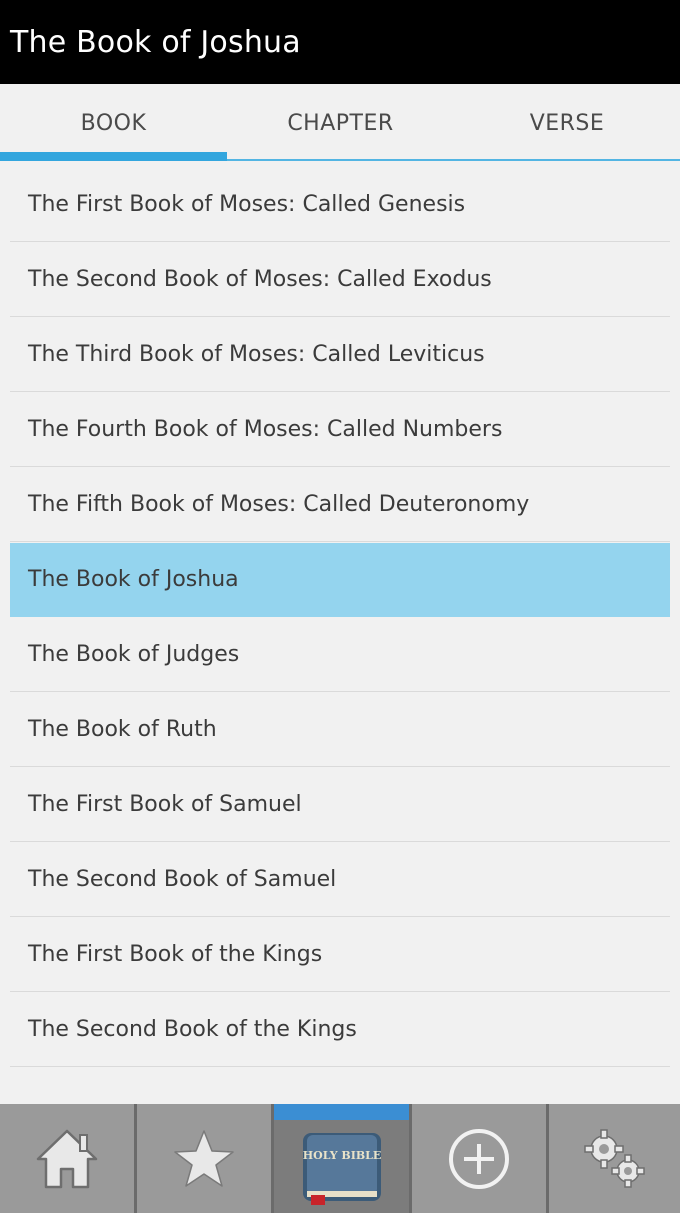 This screenshot has width=680, height=1213. I want to click on tab-chapter: CHAPTER, so click(340, 123).